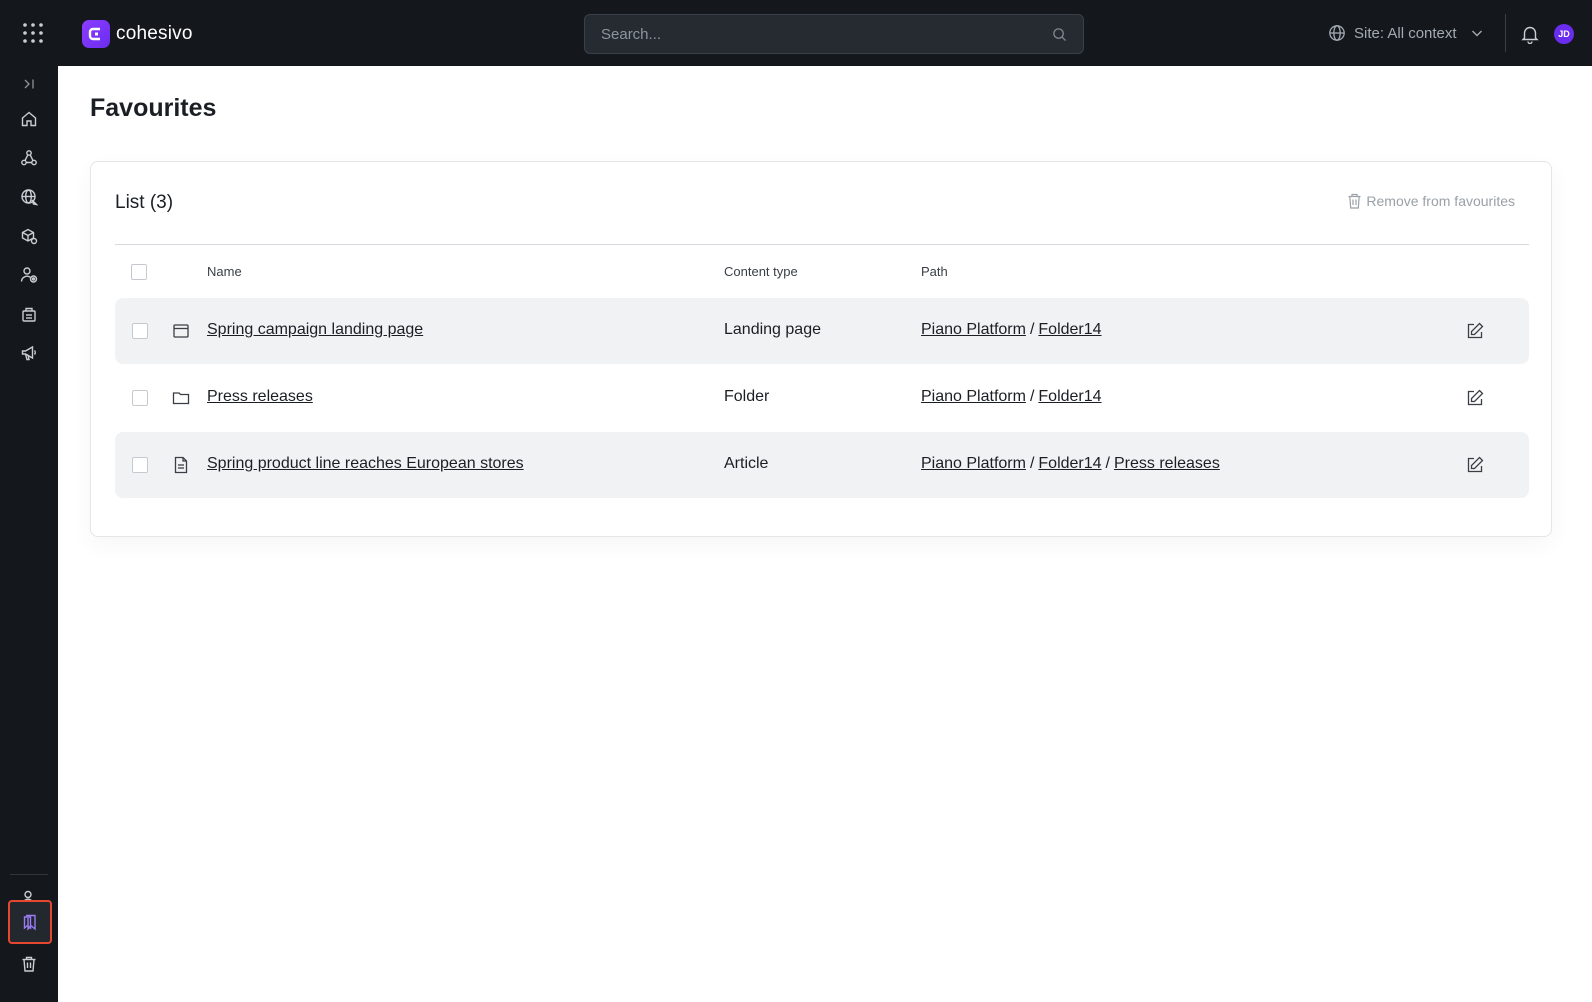  I want to click on brand-logo-icon, so click(96, 34).